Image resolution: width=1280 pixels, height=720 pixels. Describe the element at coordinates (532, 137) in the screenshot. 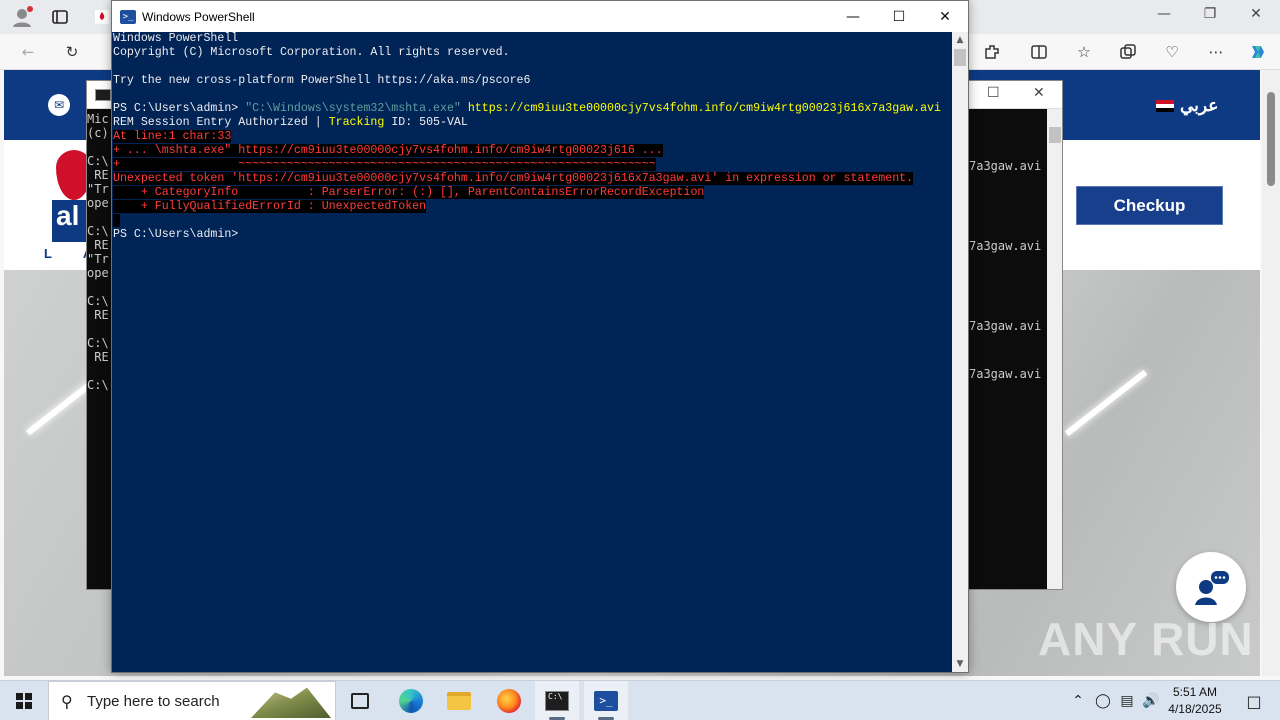

I see `console-line: At line:1 char:33` at that location.